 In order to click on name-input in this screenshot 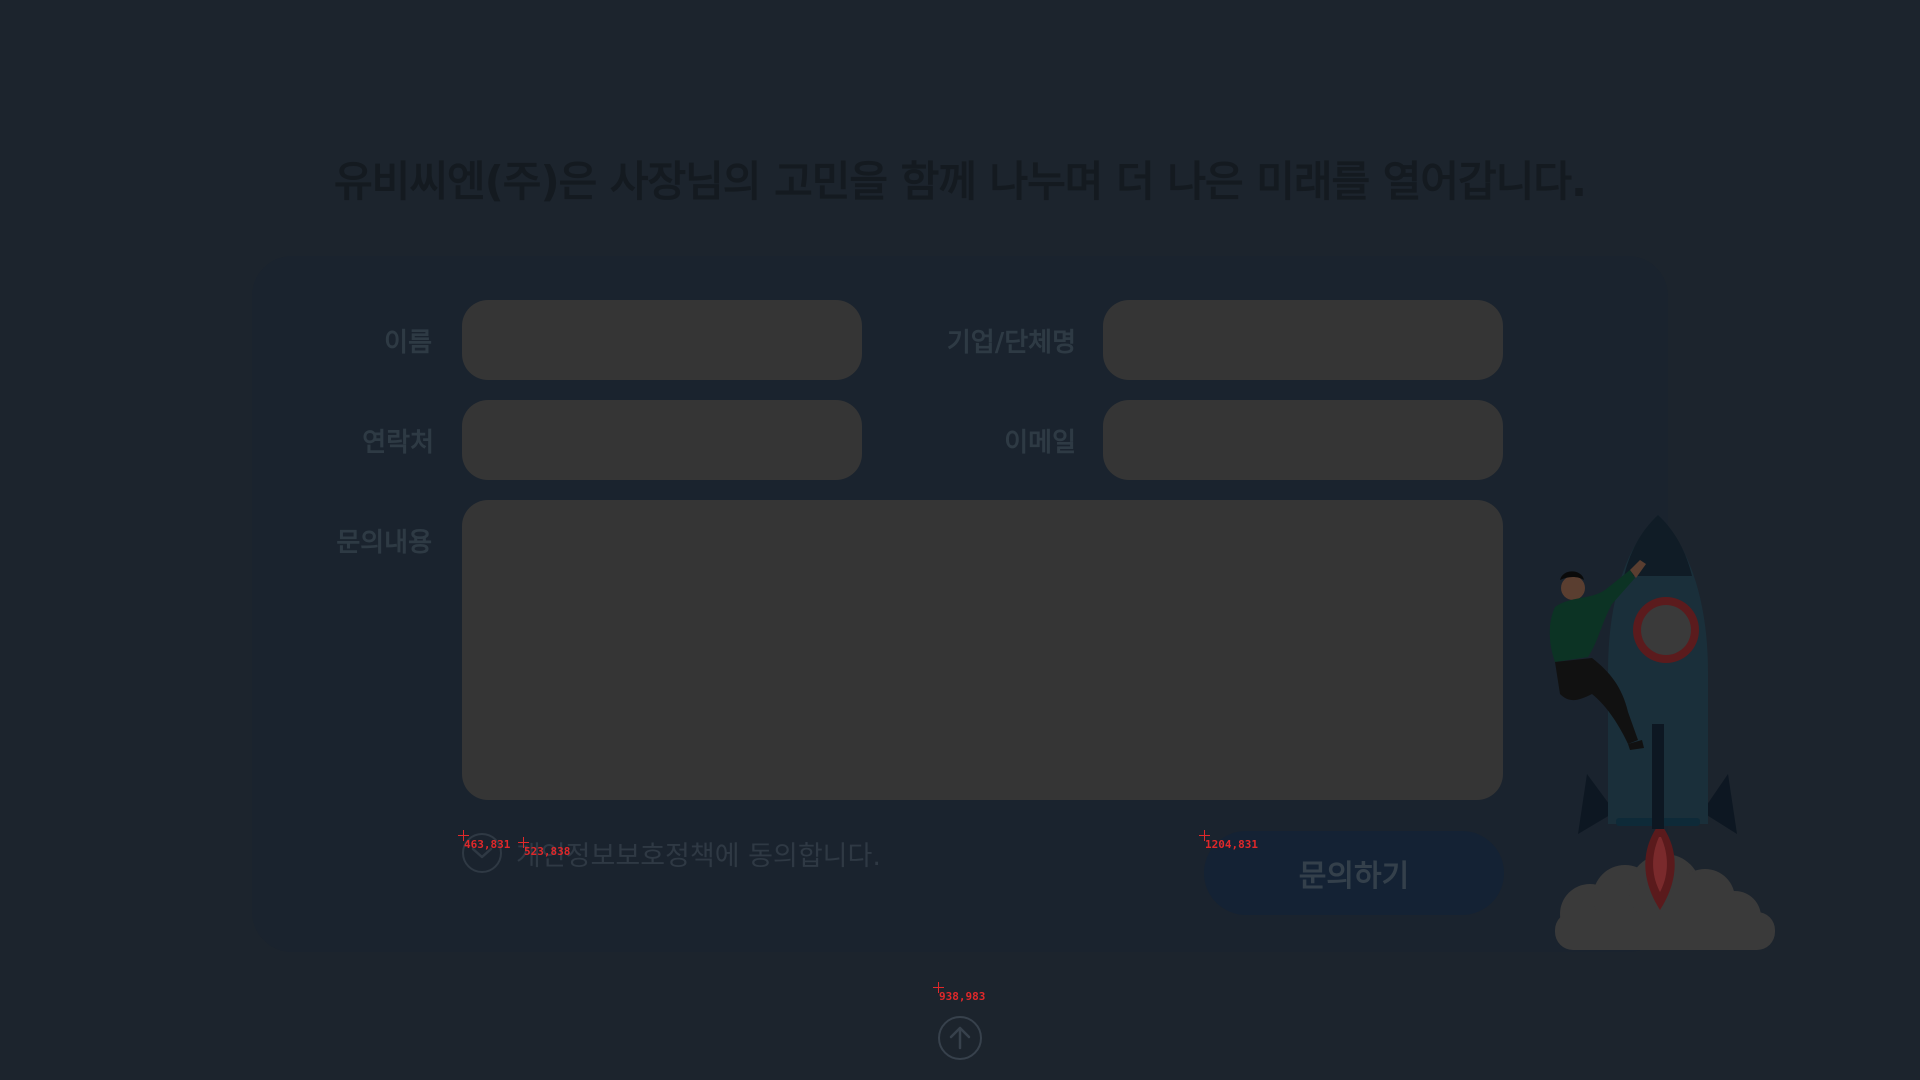, I will do `click(662, 340)`.